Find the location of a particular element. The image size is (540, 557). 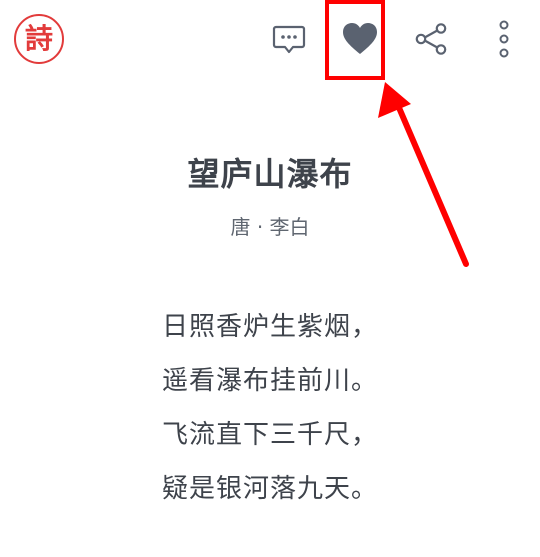

more-vertical-icon is located at coordinates (504, 39).